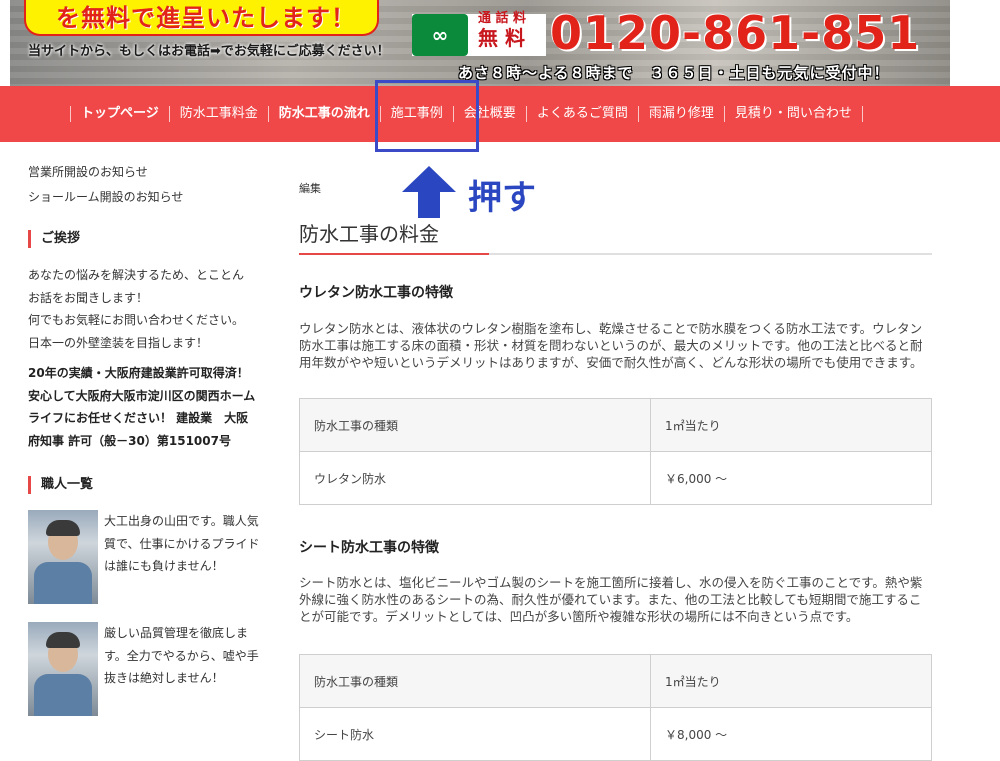 This screenshot has height=761, width=1000. Describe the element at coordinates (475, 478) in the screenshot. I see `table-cell: ウレタン防水` at that location.